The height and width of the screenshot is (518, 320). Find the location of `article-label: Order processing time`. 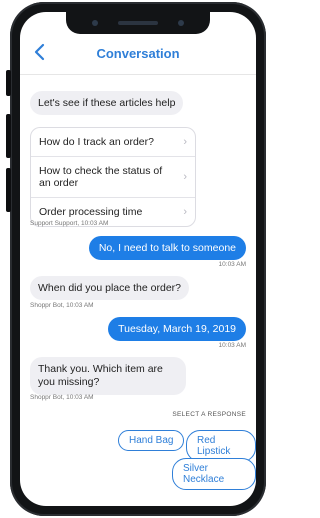

article-label: Order processing time is located at coordinates (91, 212).